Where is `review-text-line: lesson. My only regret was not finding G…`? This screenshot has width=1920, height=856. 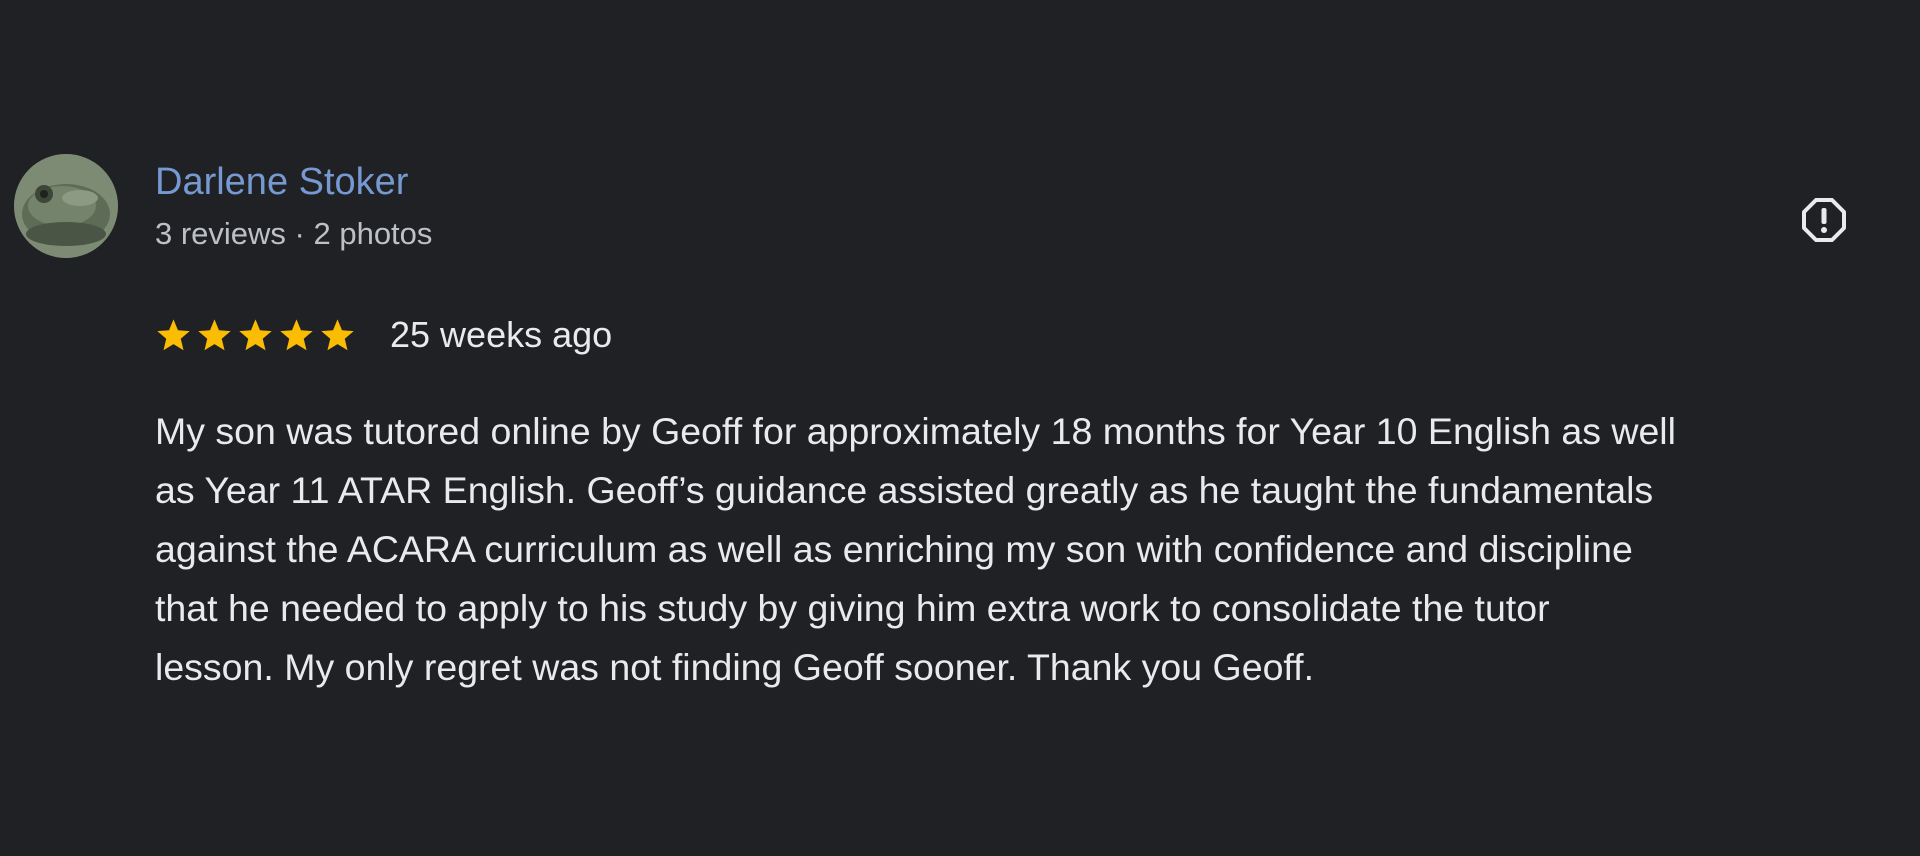
review-text-line: lesson. My only regret was not finding G… is located at coordinates (735, 667).